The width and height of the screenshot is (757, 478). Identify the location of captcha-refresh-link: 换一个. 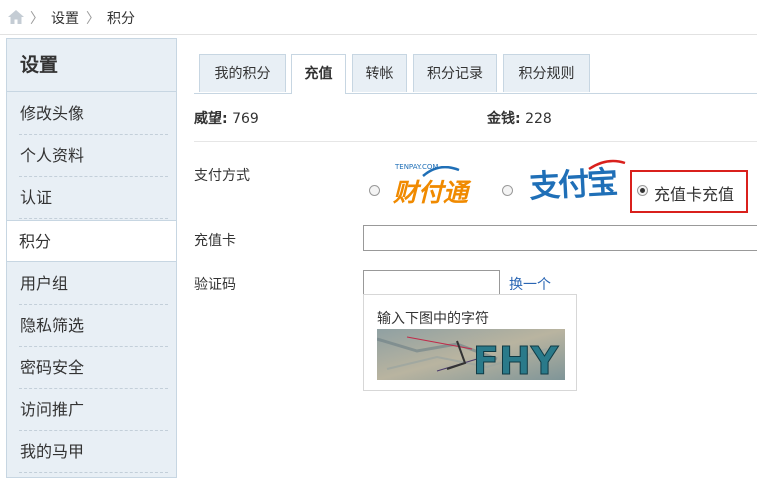
(530, 284).